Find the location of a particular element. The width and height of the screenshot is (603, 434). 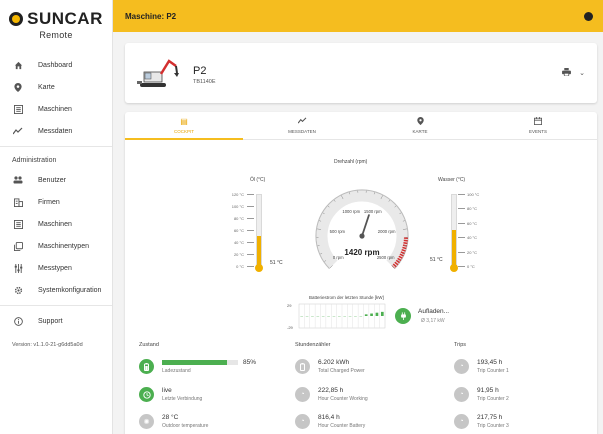

sidebar-item-label: Karte is located at coordinates (46, 87).